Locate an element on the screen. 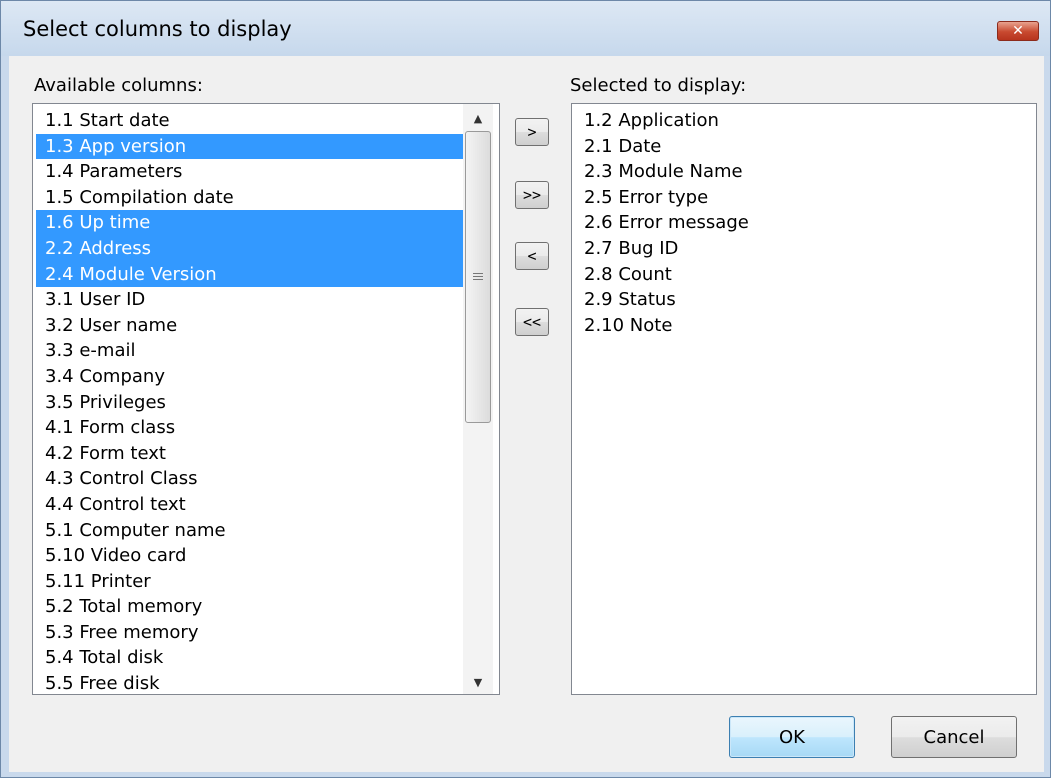 The image size is (1051, 778). add-all-button: >> is located at coordinates (532, 195).